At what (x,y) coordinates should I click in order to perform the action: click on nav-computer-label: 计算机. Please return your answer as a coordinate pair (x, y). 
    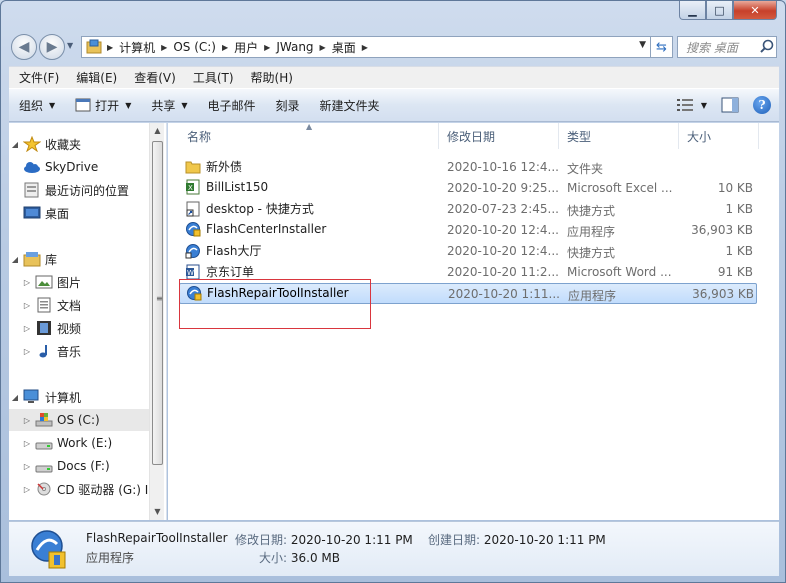
    Looking at the image, I should click on (63, 397).